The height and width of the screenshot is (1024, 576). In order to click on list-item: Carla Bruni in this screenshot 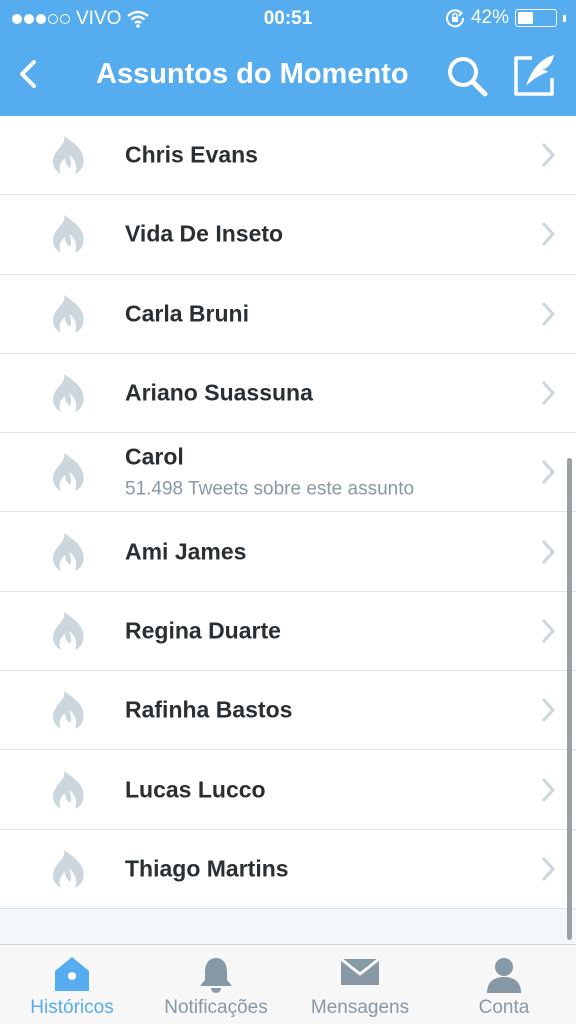, I will do `click(288, 314)`.